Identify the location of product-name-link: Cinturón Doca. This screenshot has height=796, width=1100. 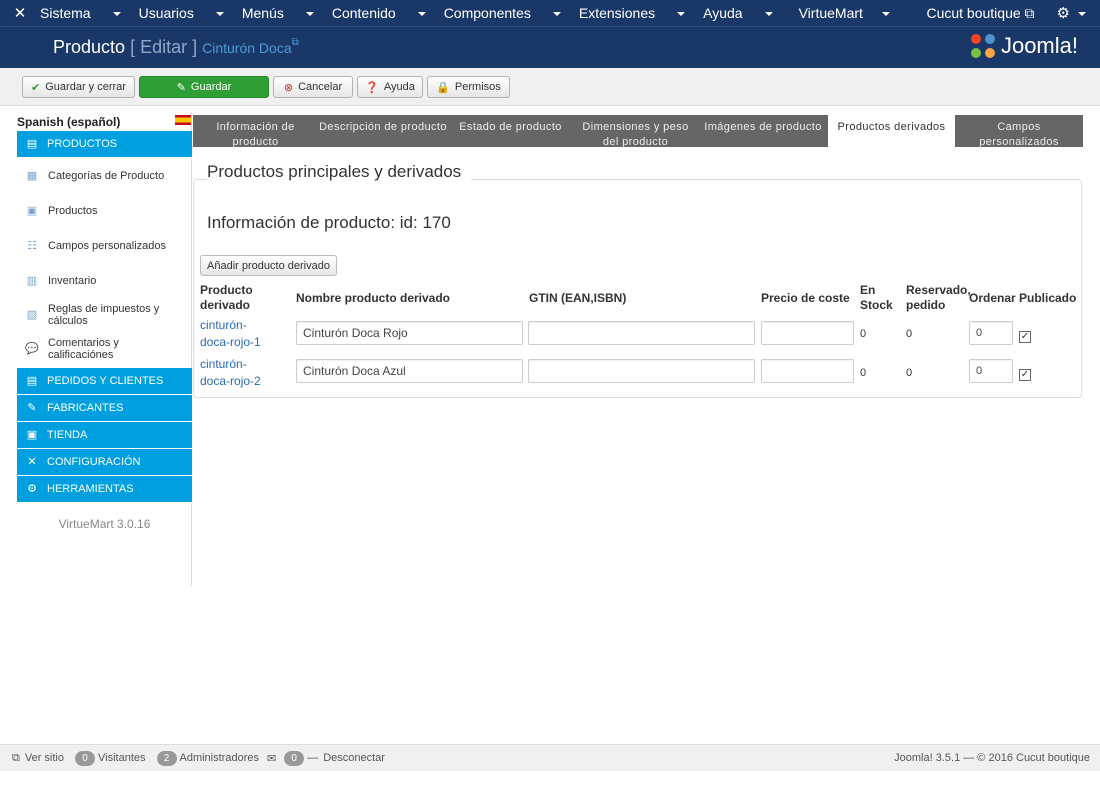
(247, 48).